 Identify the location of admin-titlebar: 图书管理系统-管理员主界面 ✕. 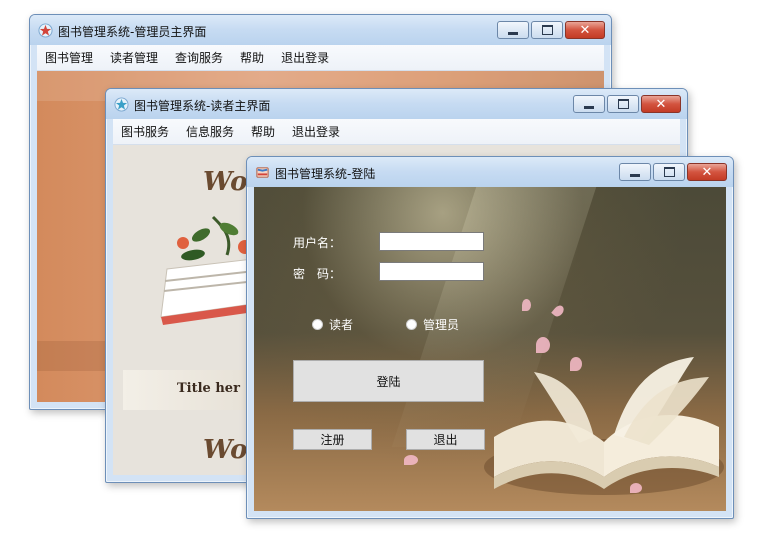
(320, 30).